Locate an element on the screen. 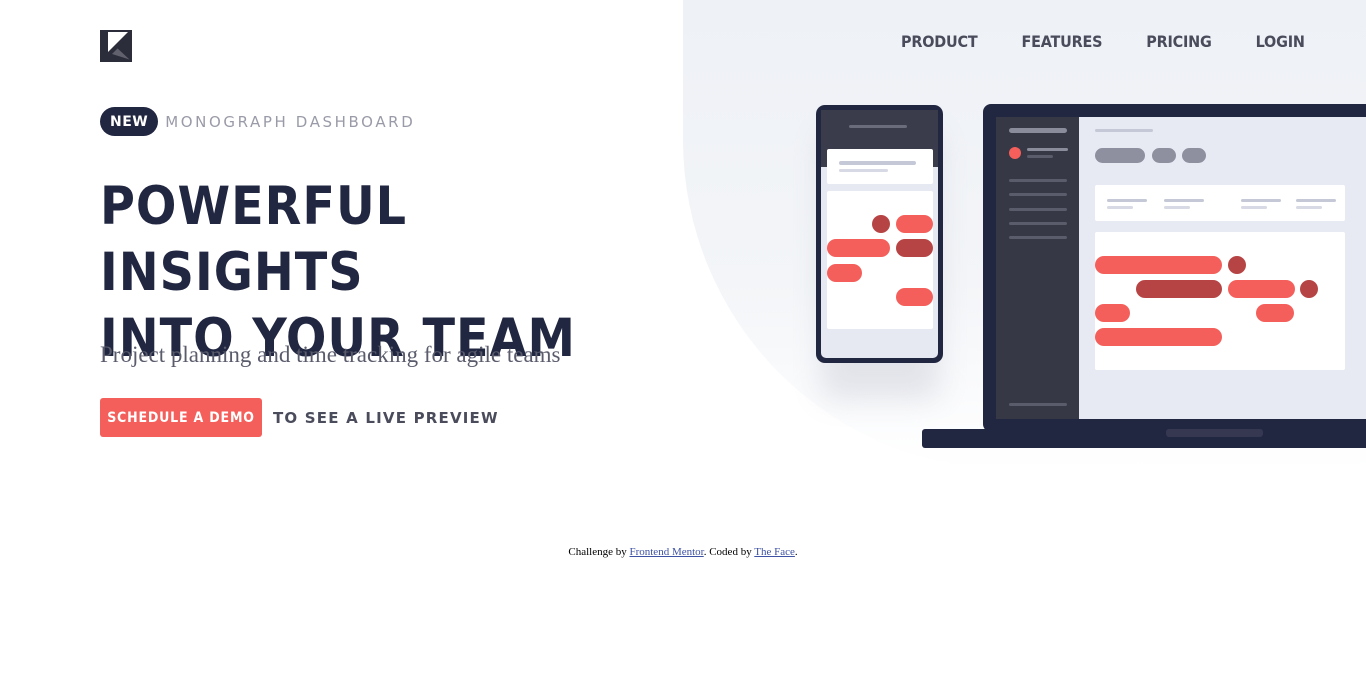  product-tag: MONOGRAPH DASHBOARD is located at coordinates (290, 121).